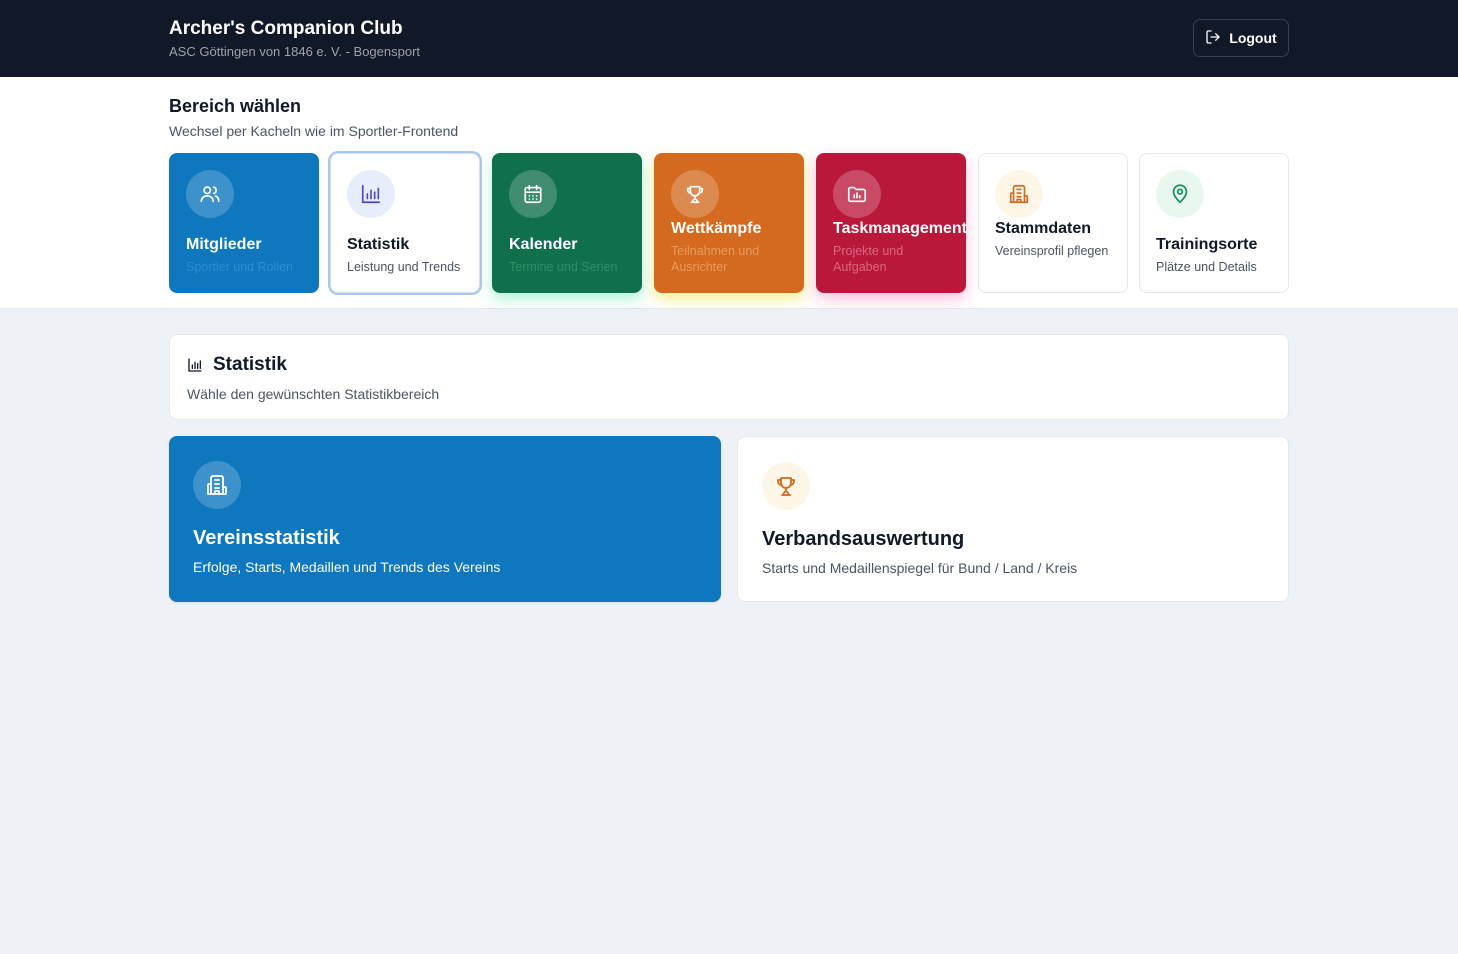  Describe the element at coordinates (250, 364) in the screenshot. I see `panel-title: Statistik` at that location.